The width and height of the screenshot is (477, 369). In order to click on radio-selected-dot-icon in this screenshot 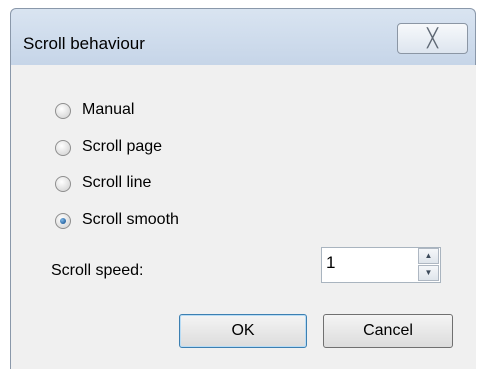, I will do `click(63, 221)`.